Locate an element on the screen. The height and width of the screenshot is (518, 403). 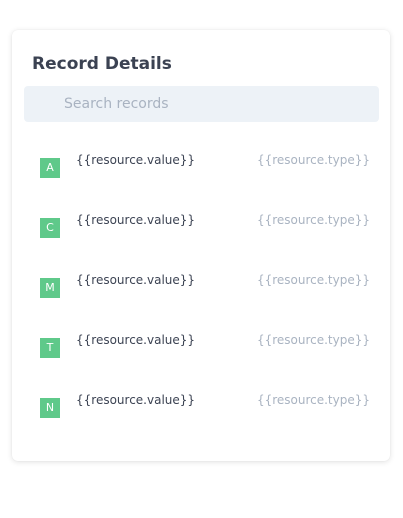
list-item: C {{resource.value}} {{resource.type}} is located at coordinates (201, 230).